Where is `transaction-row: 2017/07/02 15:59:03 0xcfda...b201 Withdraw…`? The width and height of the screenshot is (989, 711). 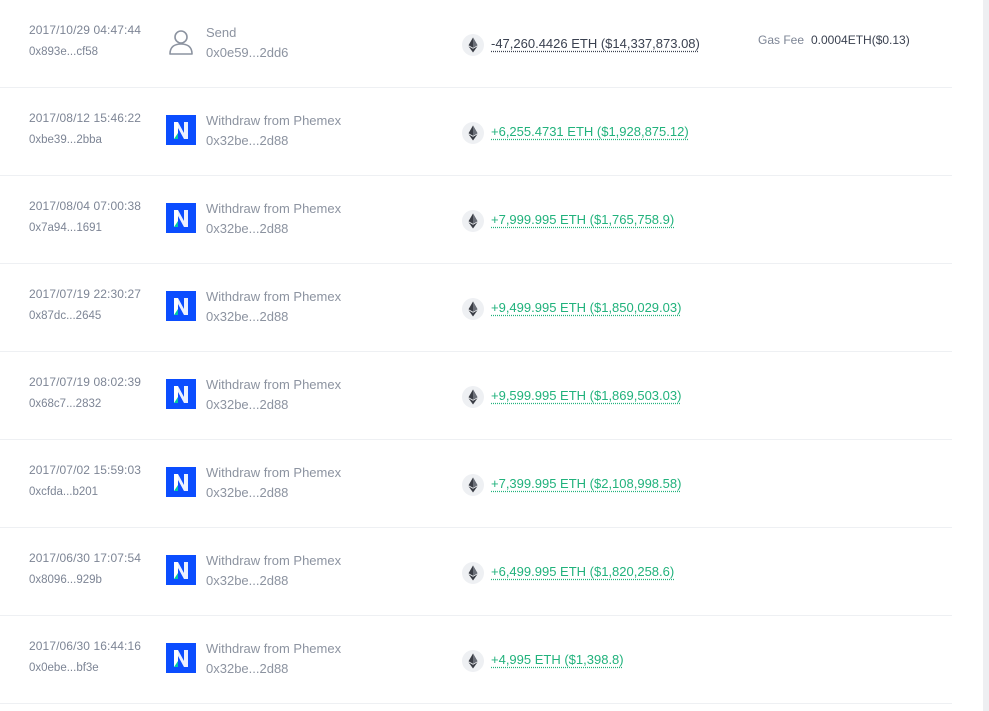
transaction-row: 2017/07/02 15:59:03 0xcfda...b201 Withdraw… is located at coordinates (476, 484).